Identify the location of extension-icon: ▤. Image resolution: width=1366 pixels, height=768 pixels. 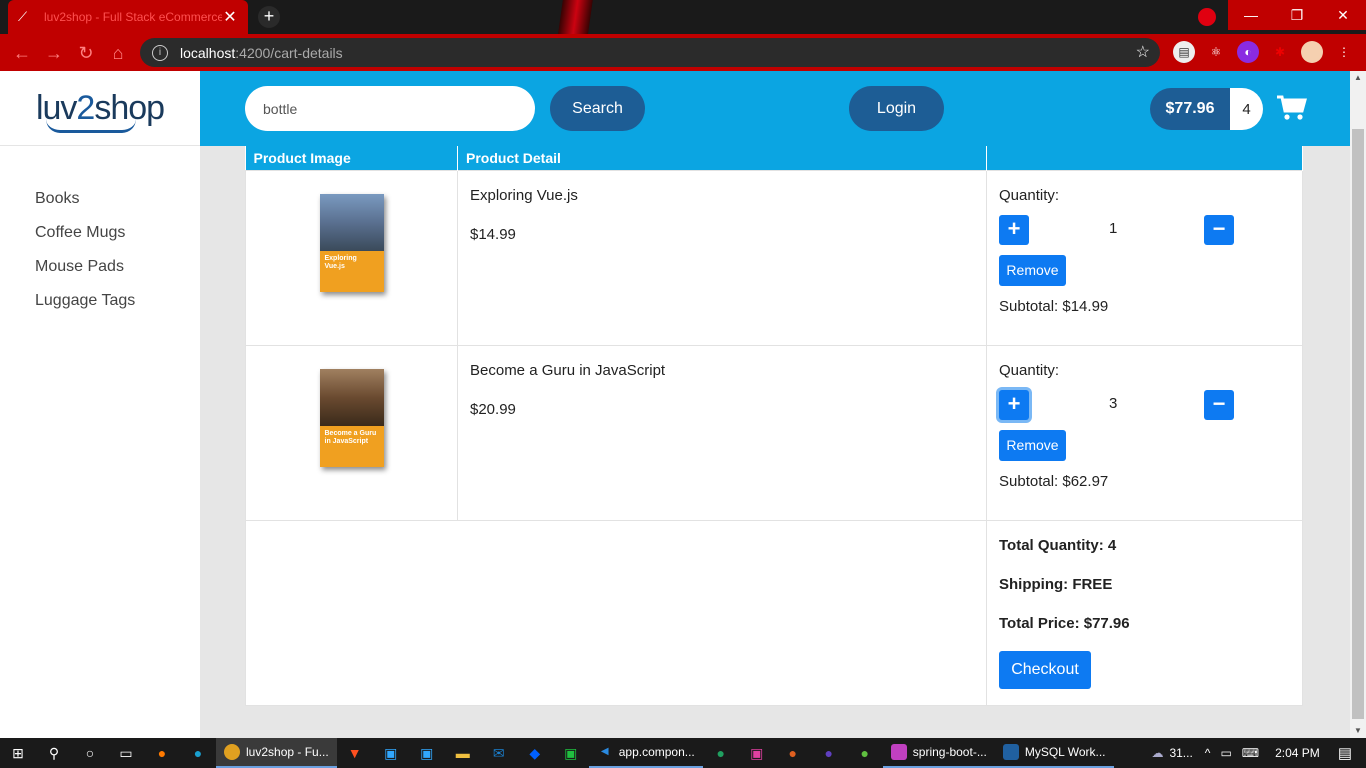
(1184, 52).